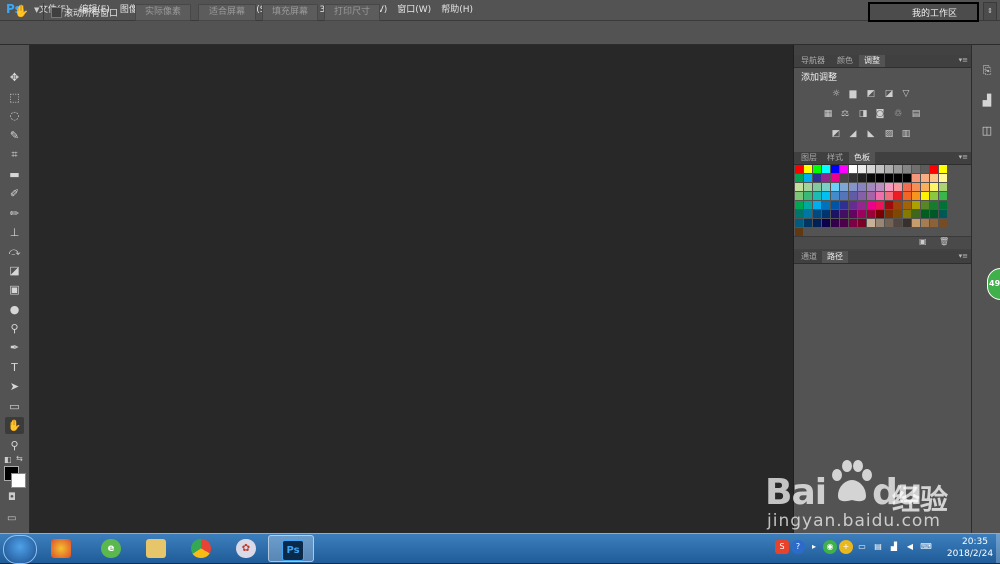  I want to click on blur-tool-icon: ●, so click(14, 309).